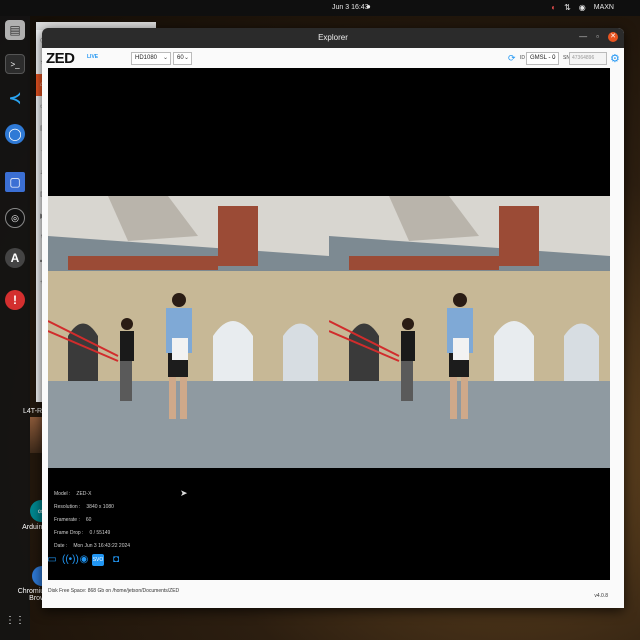 The image size is (640, 640). What do you see at coordinates (567, 7) in the screenshot?
I see `network-icon: ⇅` at bounding box center [567, 7].